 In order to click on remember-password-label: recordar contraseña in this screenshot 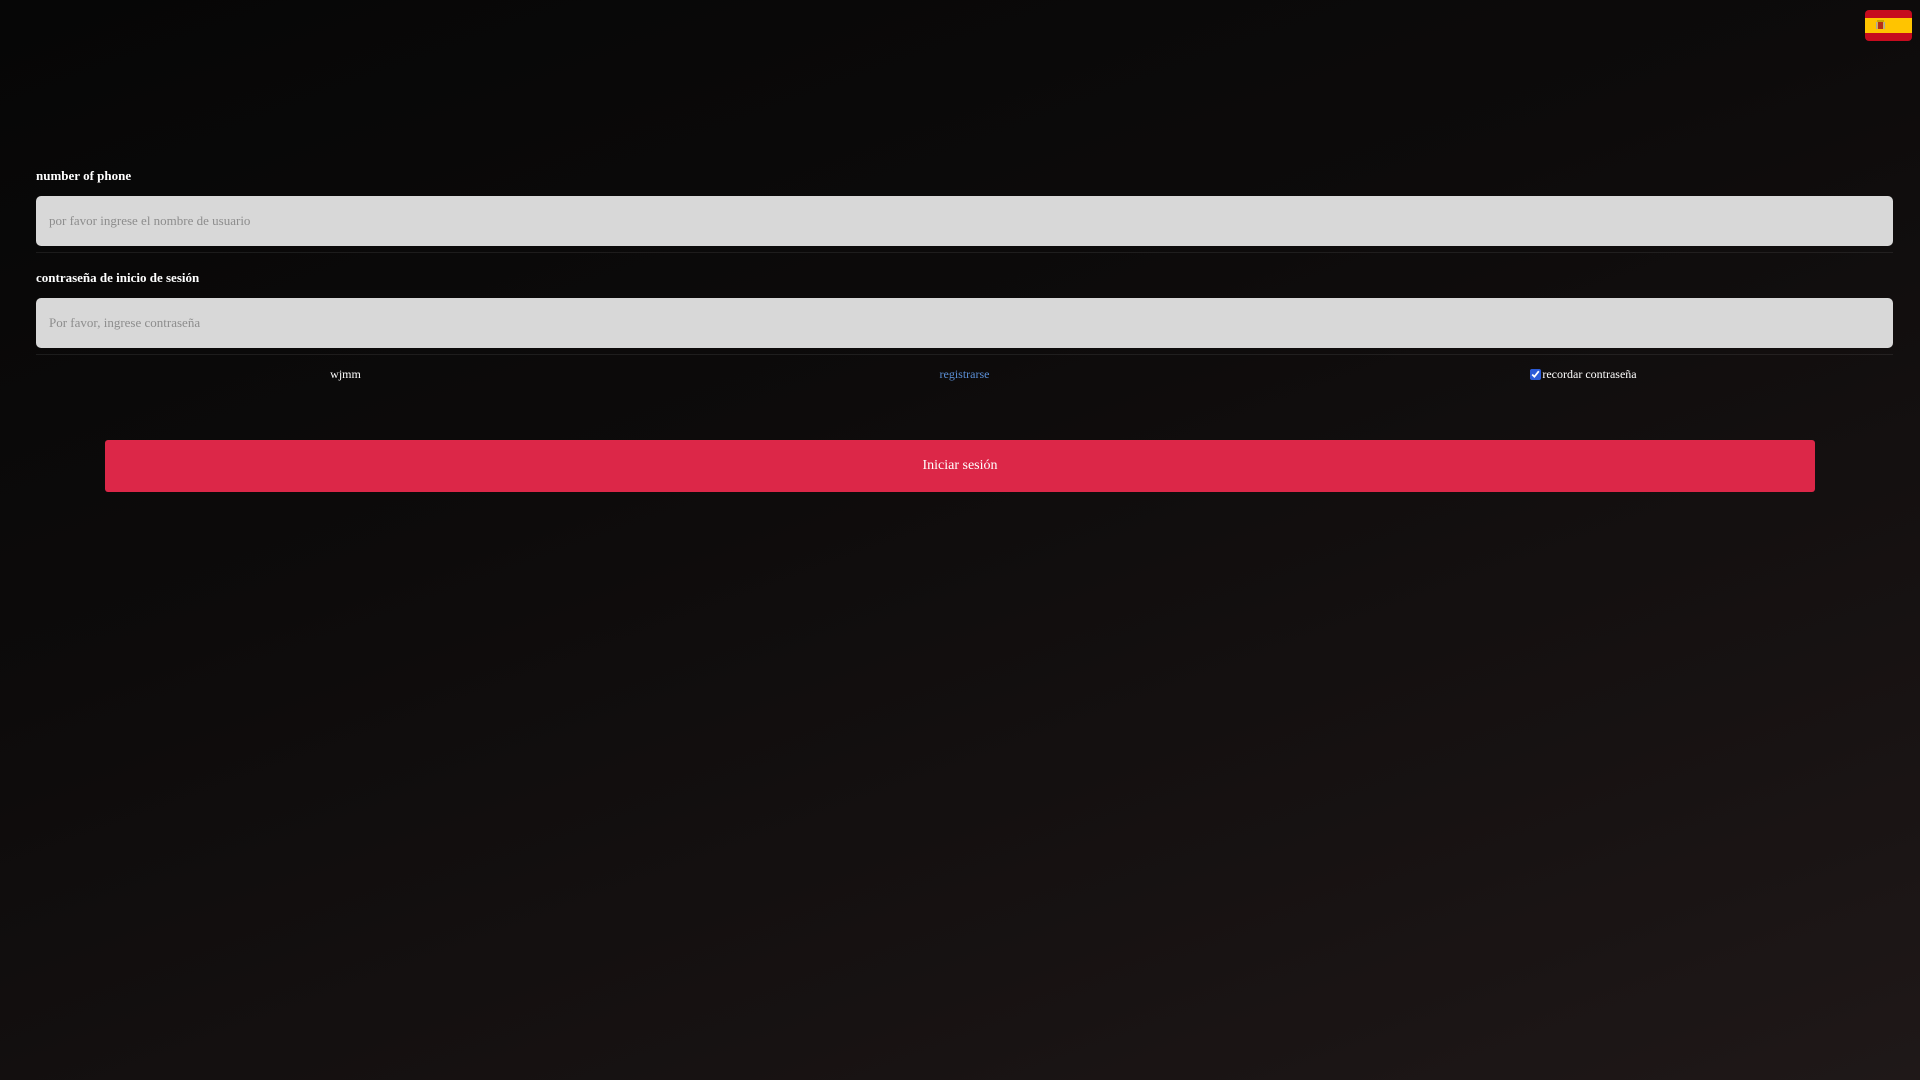, I will do `click(1589, 373)`.